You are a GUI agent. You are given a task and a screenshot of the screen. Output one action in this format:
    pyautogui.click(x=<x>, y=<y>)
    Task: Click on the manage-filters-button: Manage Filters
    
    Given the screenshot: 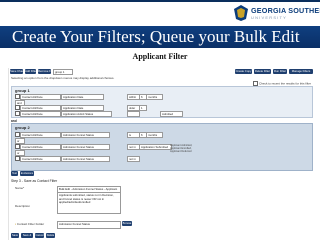 What is the action you would take?
    pyautogui.click(x=301, y=71)
    